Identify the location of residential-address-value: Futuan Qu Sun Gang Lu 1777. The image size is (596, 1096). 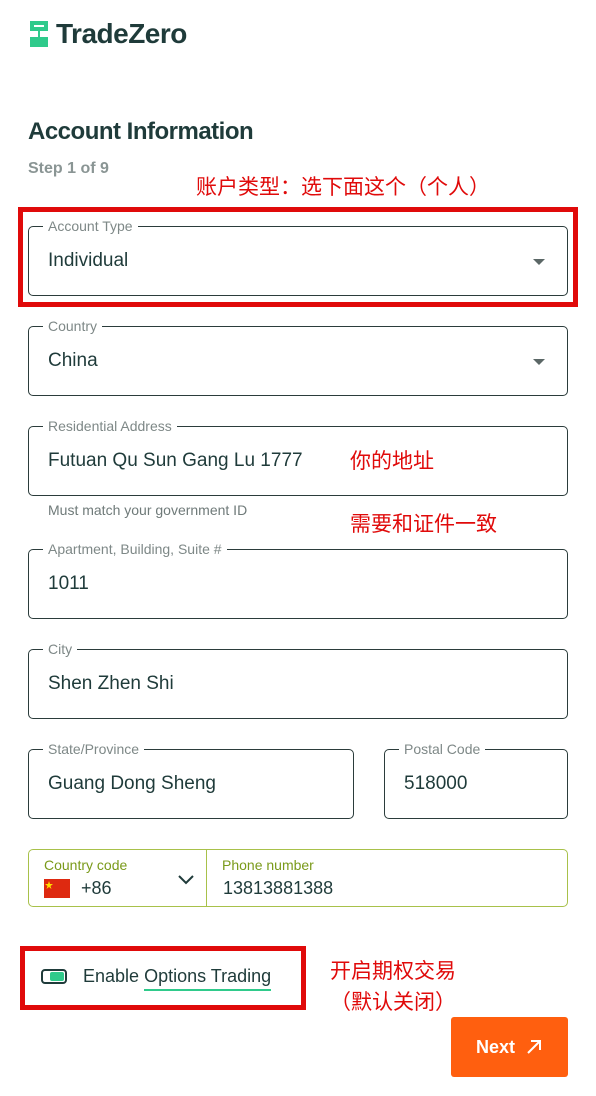
(175, 460).